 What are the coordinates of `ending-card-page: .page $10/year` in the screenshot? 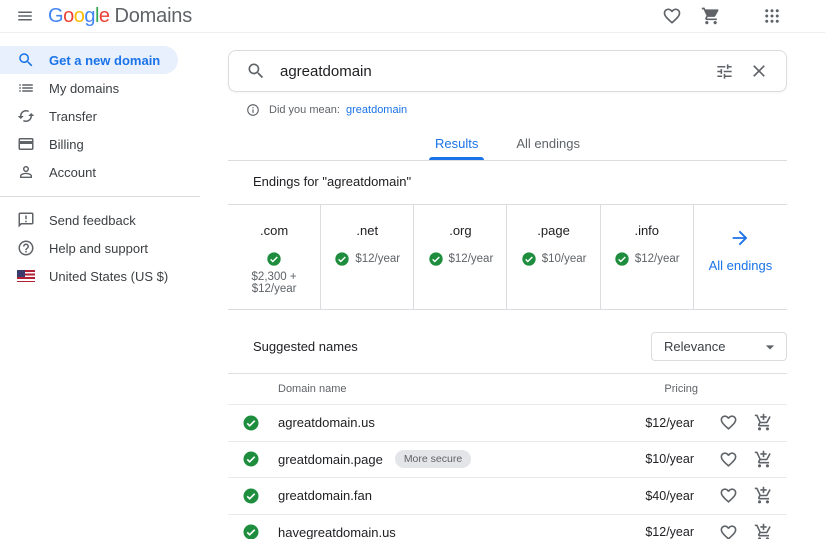 It's located at (554, 257).